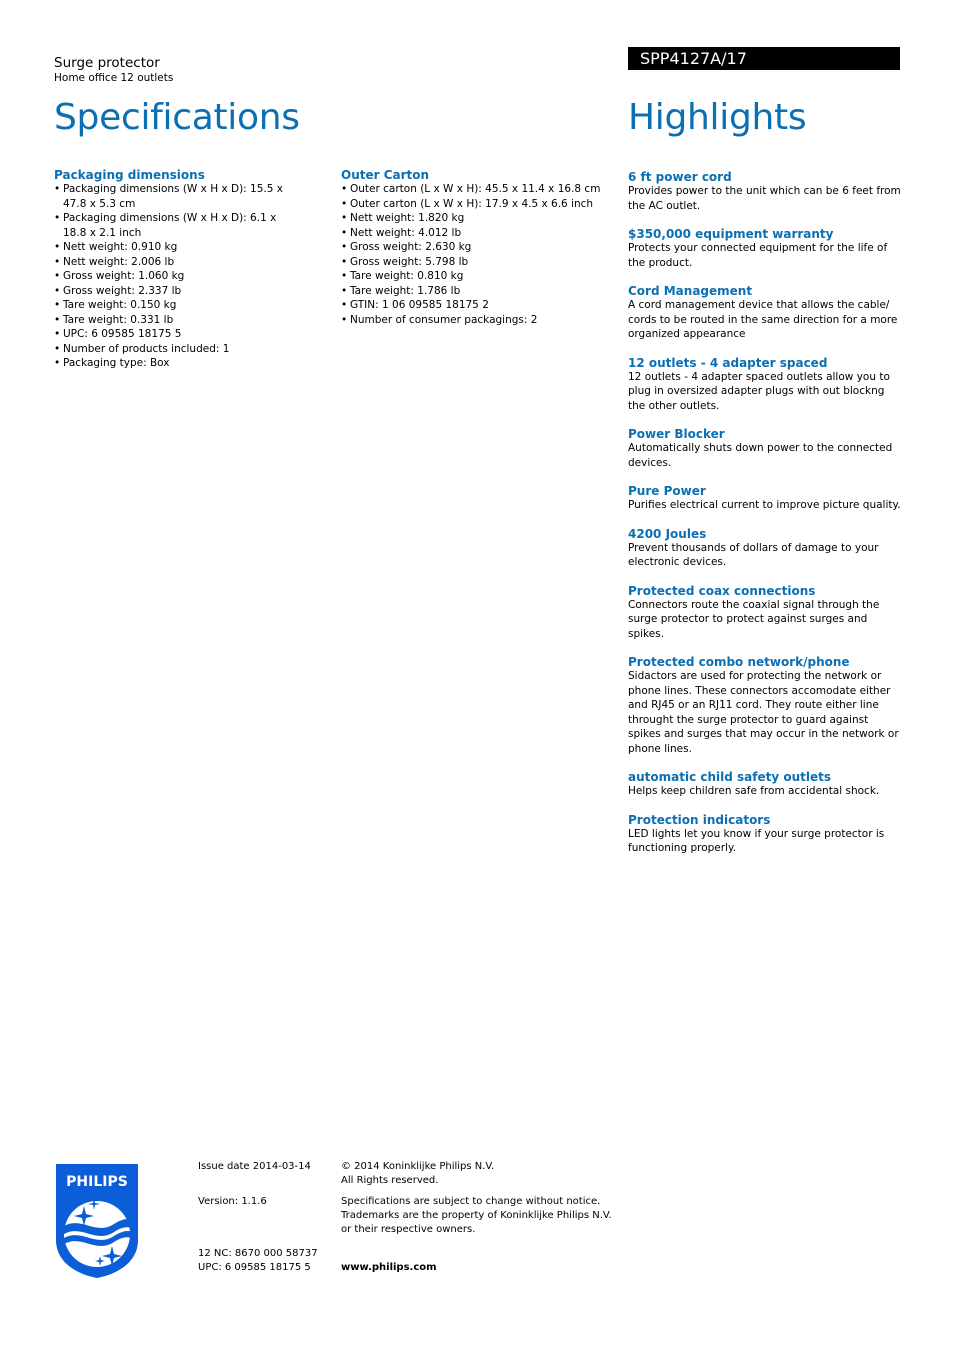 This screenshot has height=1350, width=954. I want to click on spec-item: Packaging type: Box, so click(169, 363).